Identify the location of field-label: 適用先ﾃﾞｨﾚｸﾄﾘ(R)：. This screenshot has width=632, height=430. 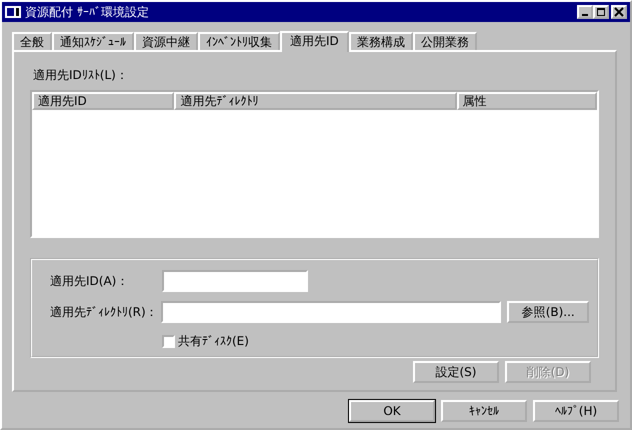
(104, 312).